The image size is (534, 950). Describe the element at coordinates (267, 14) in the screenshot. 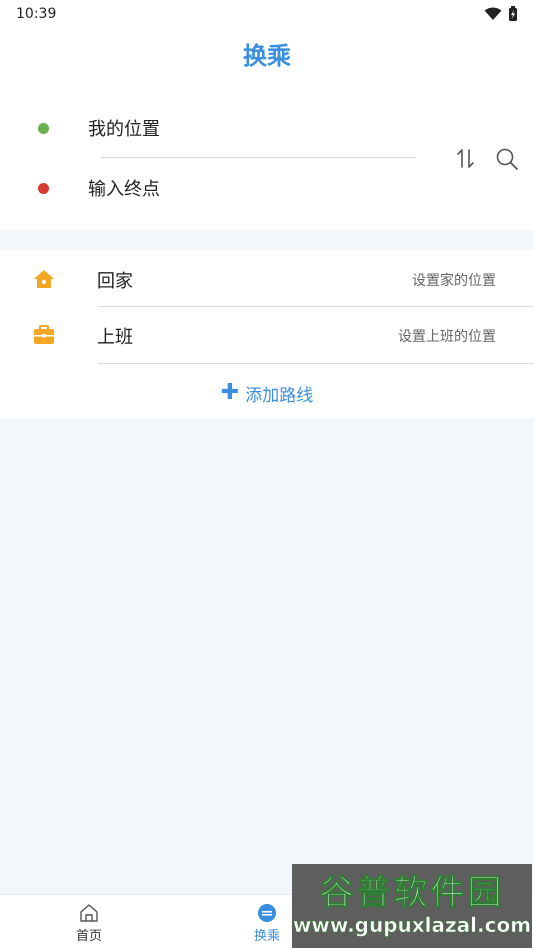

I see `status-bar: 10:39` at that location.